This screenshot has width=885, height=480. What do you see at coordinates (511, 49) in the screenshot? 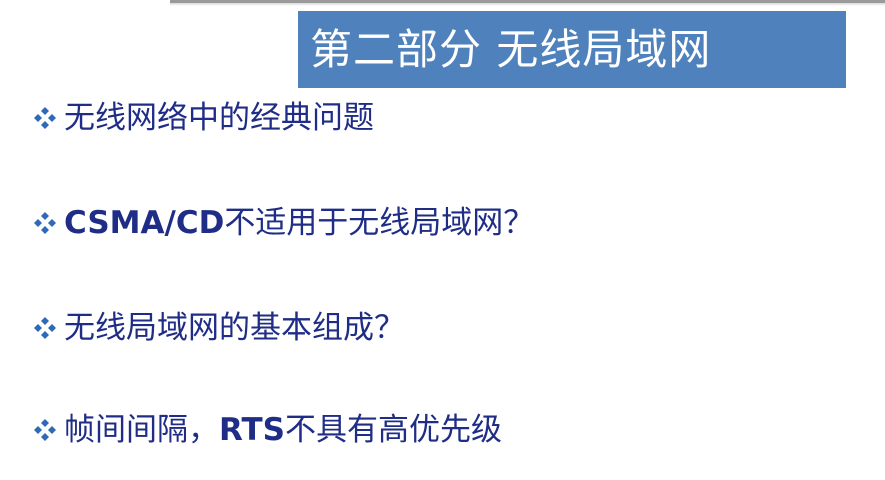
I see `slide-title: 第二部分 无线局域网` at bounding box center [511, 49].